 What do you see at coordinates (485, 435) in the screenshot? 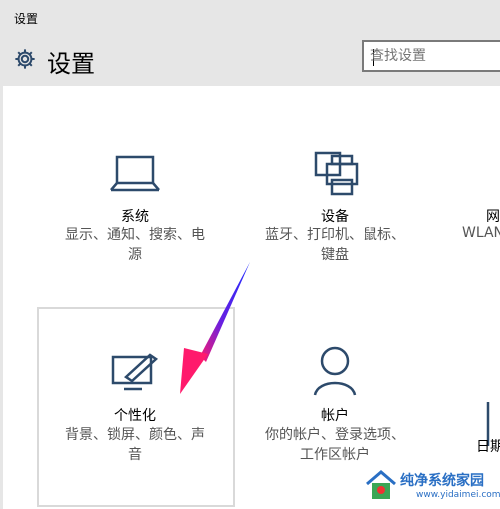
I see `tile-time-language: 日期` at bounding box center [485, 435].